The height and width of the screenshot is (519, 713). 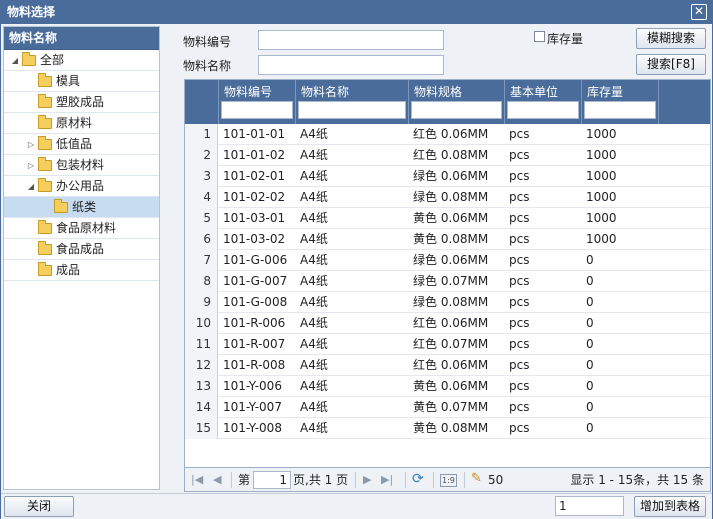 What do you see at coordinates (217, 480) in the screenshot?
I see `prev-page-icon: ◀` at bounding box center [217, 480].